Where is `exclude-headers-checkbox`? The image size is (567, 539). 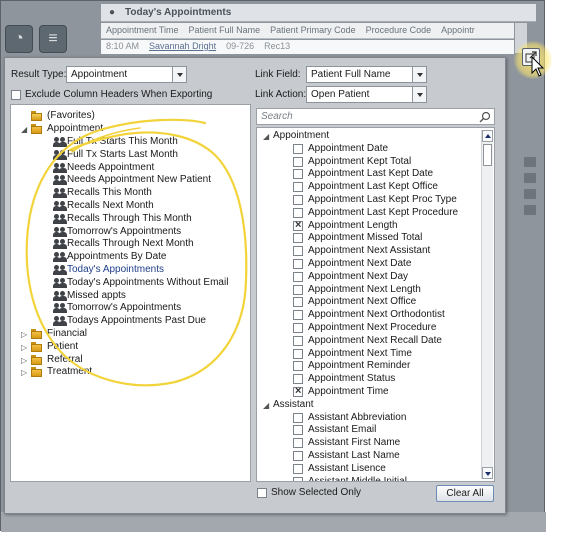
exclude-headers-checkbox is located at coordinates (16, 95).